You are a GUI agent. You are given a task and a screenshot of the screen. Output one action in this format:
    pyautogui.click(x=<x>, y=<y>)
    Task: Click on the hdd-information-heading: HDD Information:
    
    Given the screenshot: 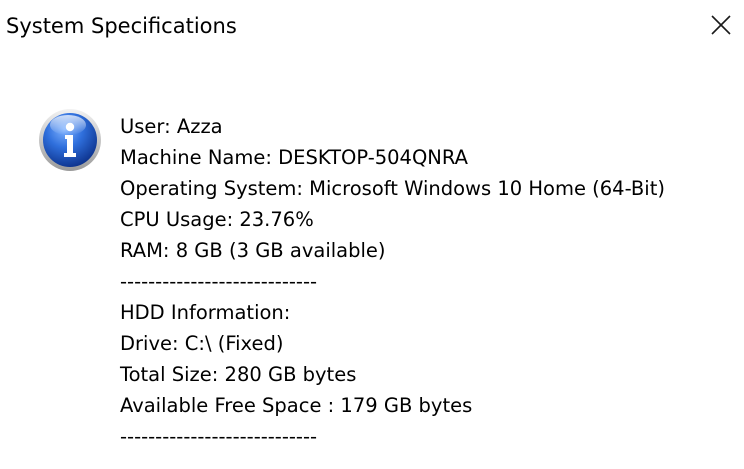 What is the action you would take?
    pyautogui.click(x=205, y=312)
    